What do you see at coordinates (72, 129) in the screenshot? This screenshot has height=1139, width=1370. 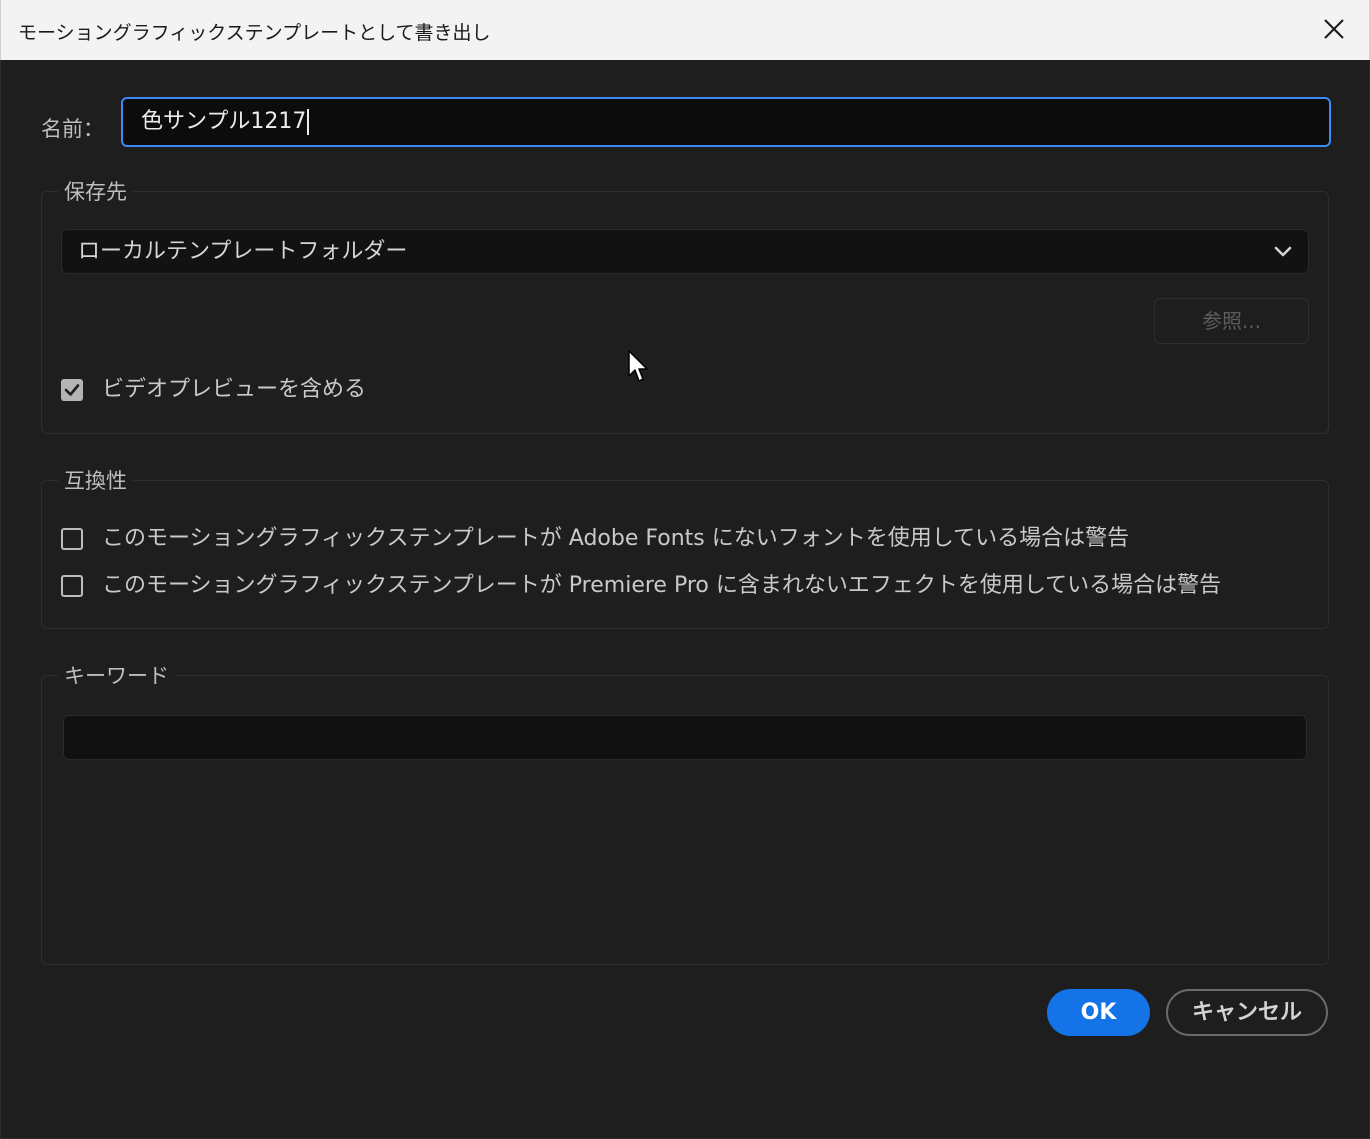 I see `name-label: 名前：` at bounding box center [72, 129].